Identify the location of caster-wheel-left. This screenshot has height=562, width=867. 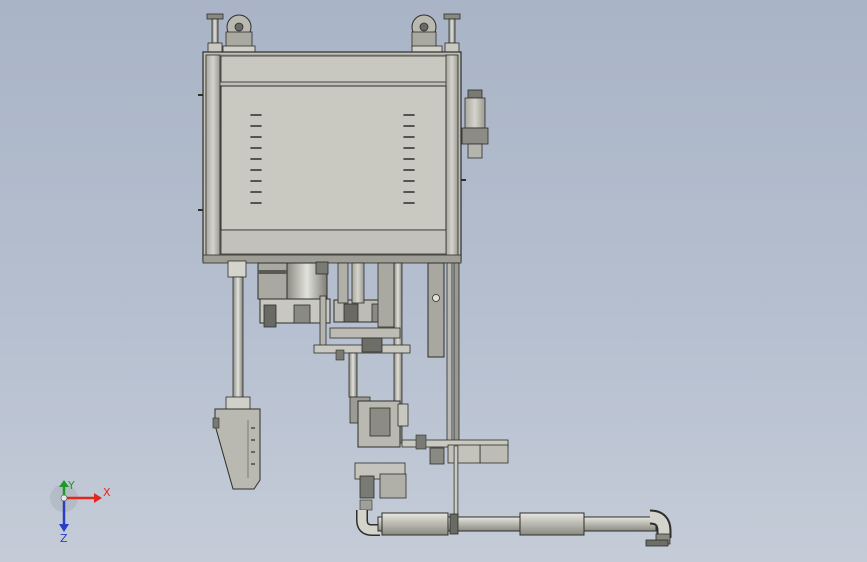
(239, 34).